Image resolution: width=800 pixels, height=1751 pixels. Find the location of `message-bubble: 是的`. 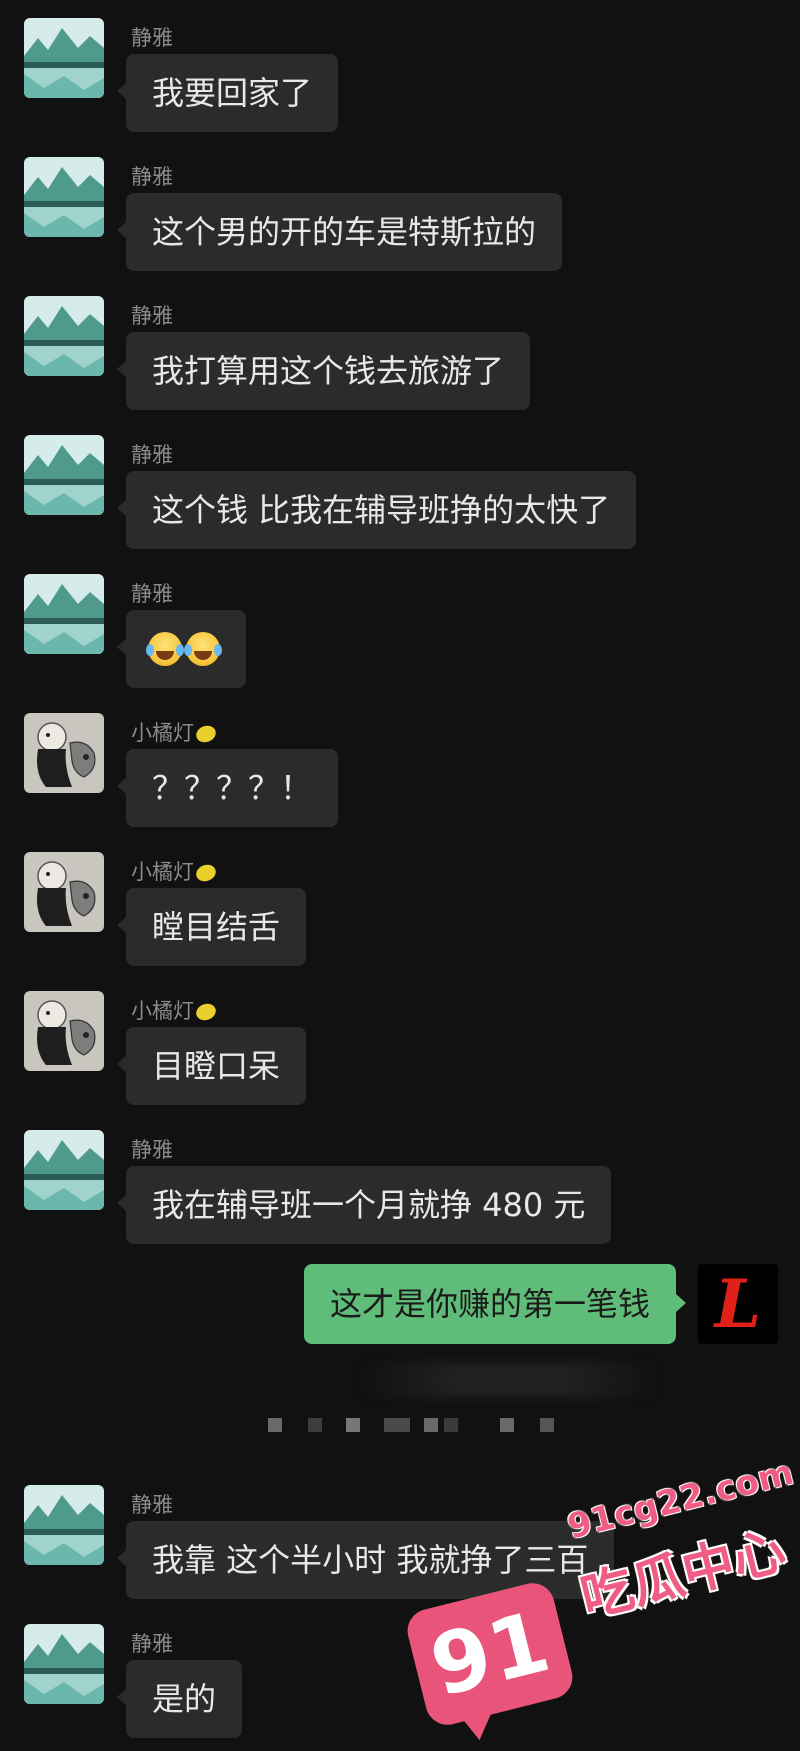

message-bubble: 是的 is located at coordinates (179, 1699).